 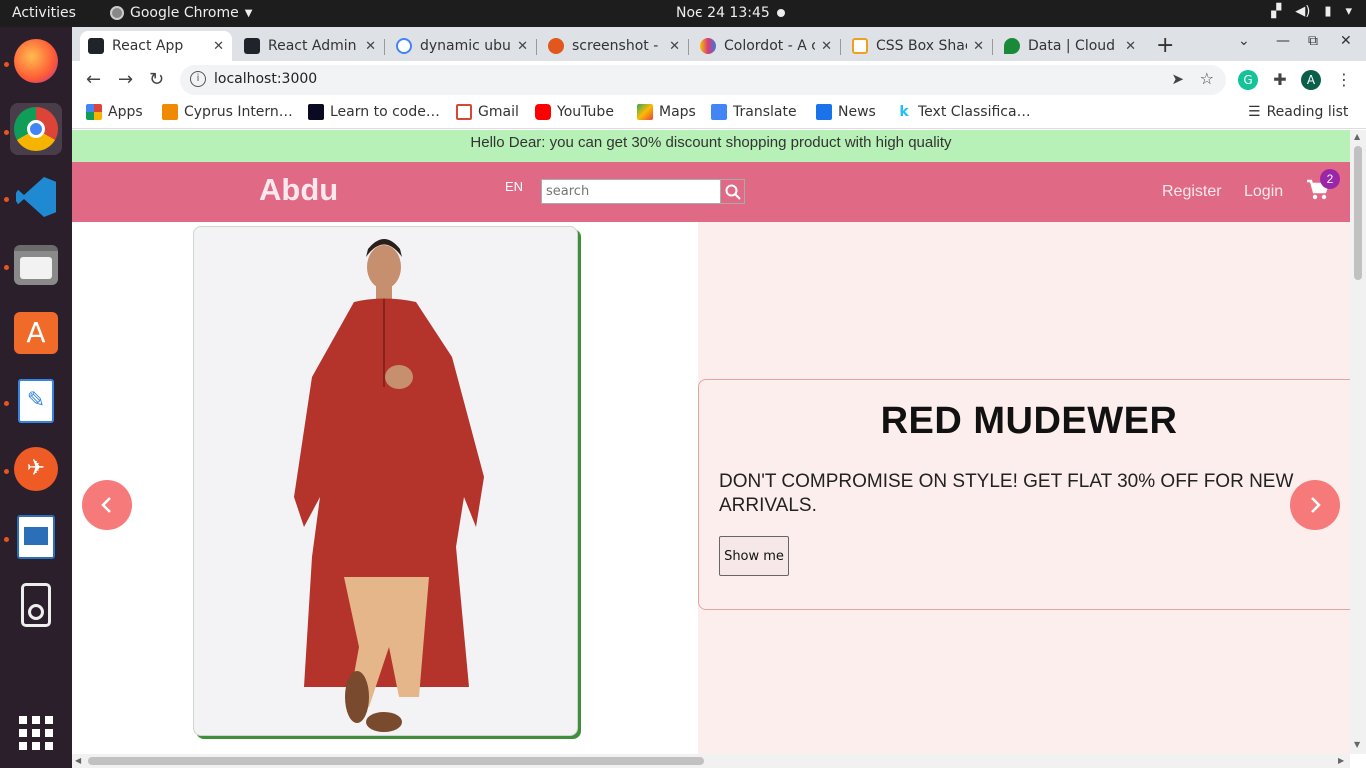 I want to click on extensions-icon: ✚, so click(x=1280, y=80).